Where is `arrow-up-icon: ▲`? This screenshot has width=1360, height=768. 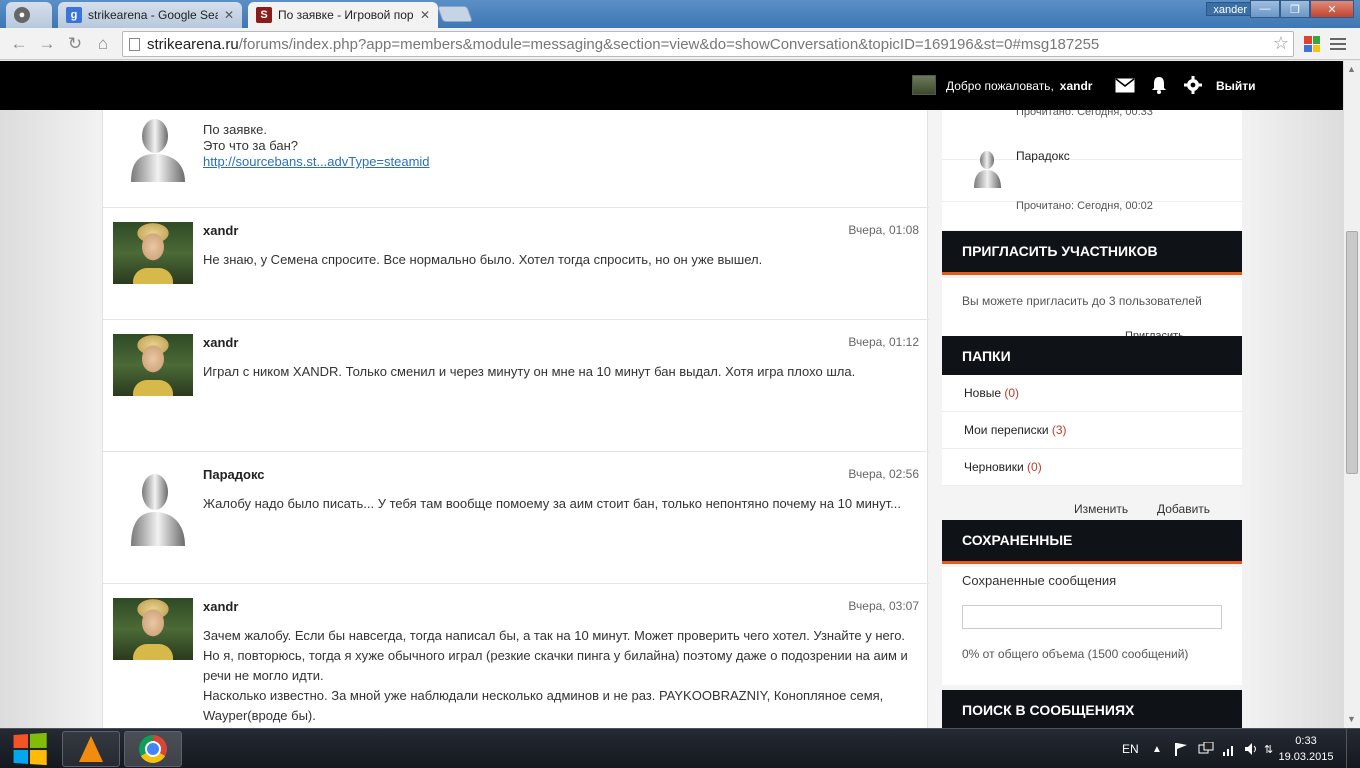 arrow-up-icon: ▲ is located at coordinates (1157, 748).